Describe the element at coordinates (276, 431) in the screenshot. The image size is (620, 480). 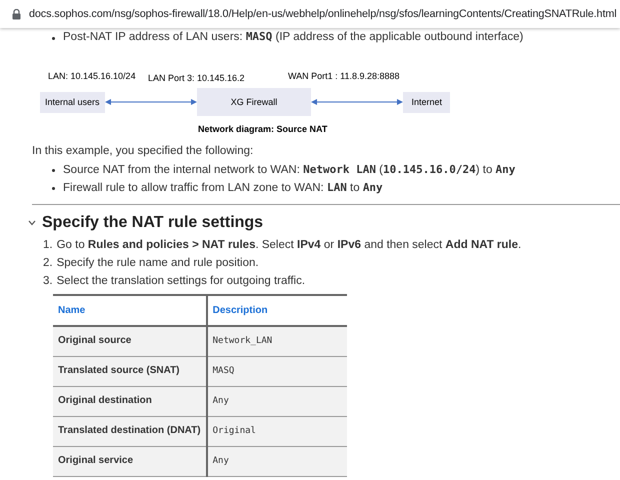
I see `table-cell: Original` at that location.